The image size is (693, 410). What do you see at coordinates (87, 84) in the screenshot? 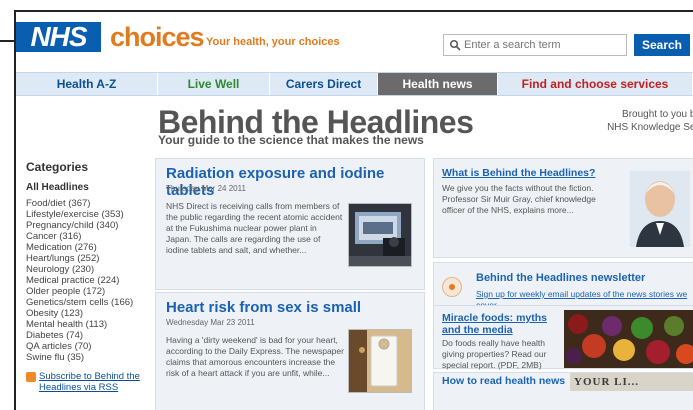
I see `nav-health-a-z: Health A-Z` at bounding box center [87, 84].